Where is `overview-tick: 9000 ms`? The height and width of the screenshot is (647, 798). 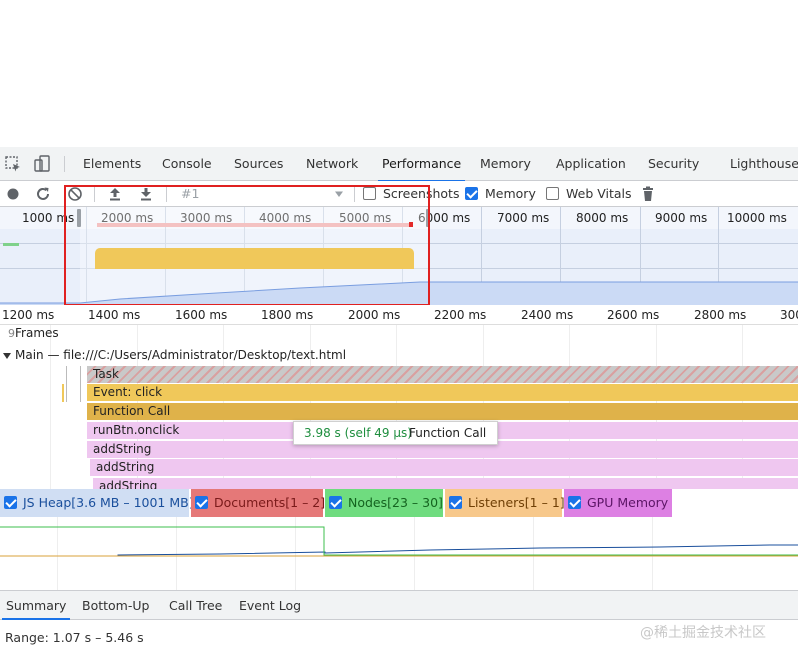
overview-tick: 9000 ms is located at coordinates (681, 218).